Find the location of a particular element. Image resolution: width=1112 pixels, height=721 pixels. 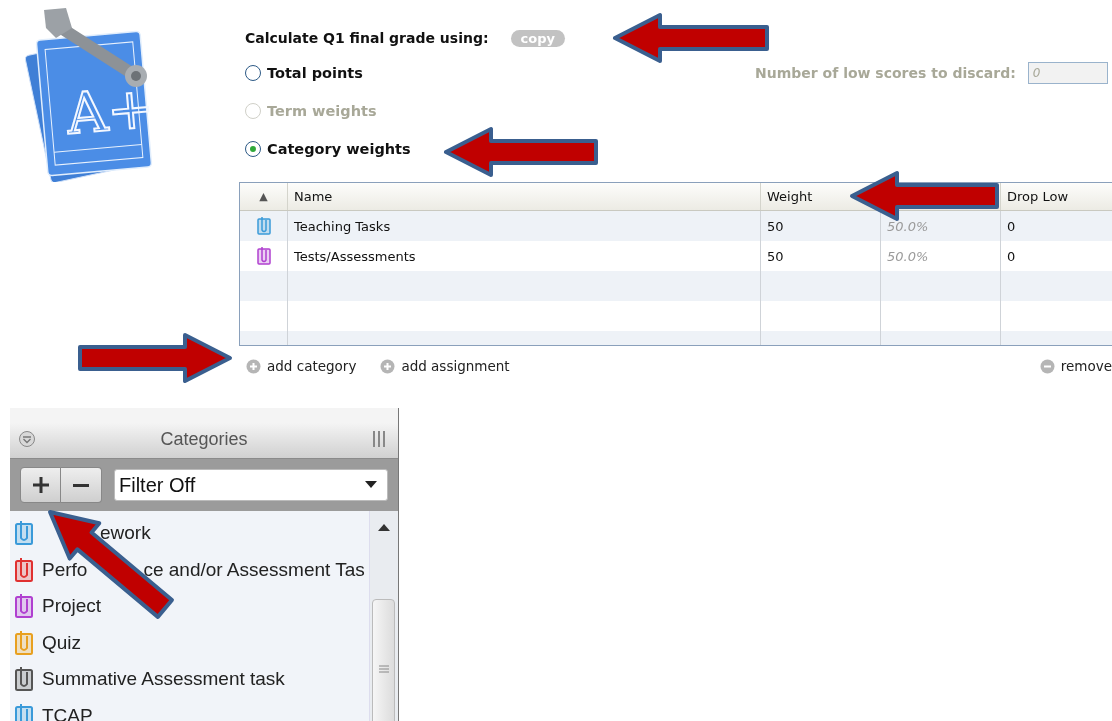

collapse-icon is located at coordinates (27, 439).